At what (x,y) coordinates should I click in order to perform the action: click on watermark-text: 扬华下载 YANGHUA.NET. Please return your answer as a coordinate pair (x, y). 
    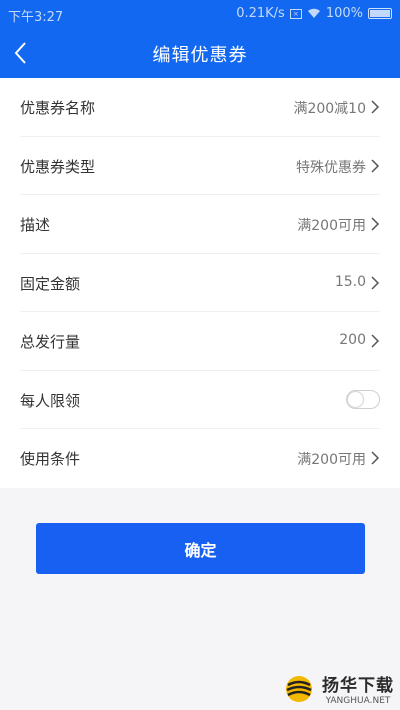
    Looking at the image, I should click on (358, 688).